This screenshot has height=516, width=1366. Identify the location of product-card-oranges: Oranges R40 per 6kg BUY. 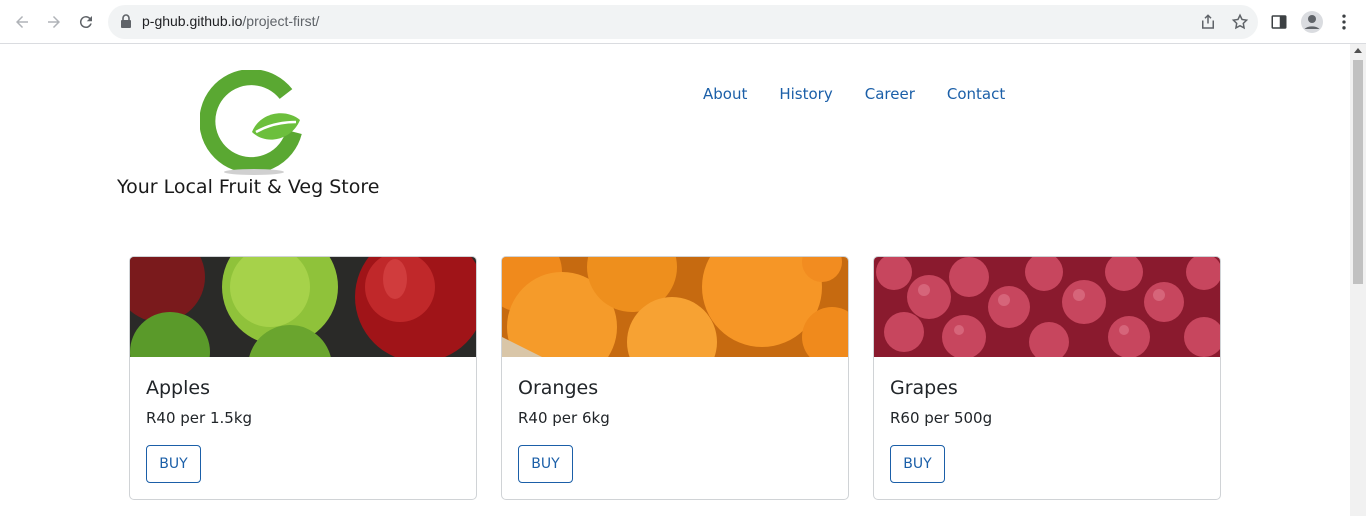
(675, 378).